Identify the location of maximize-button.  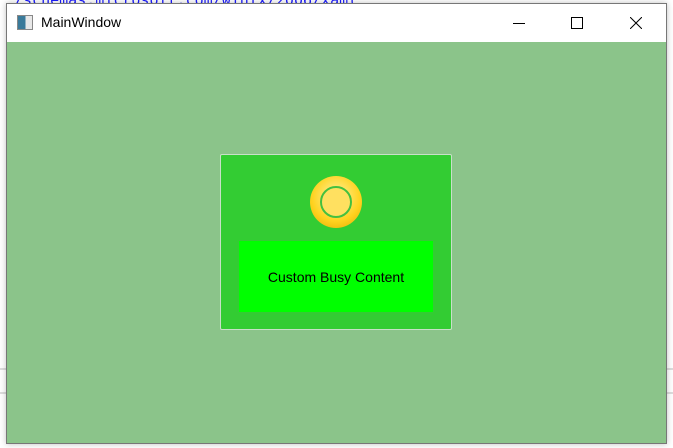
(577, 23).